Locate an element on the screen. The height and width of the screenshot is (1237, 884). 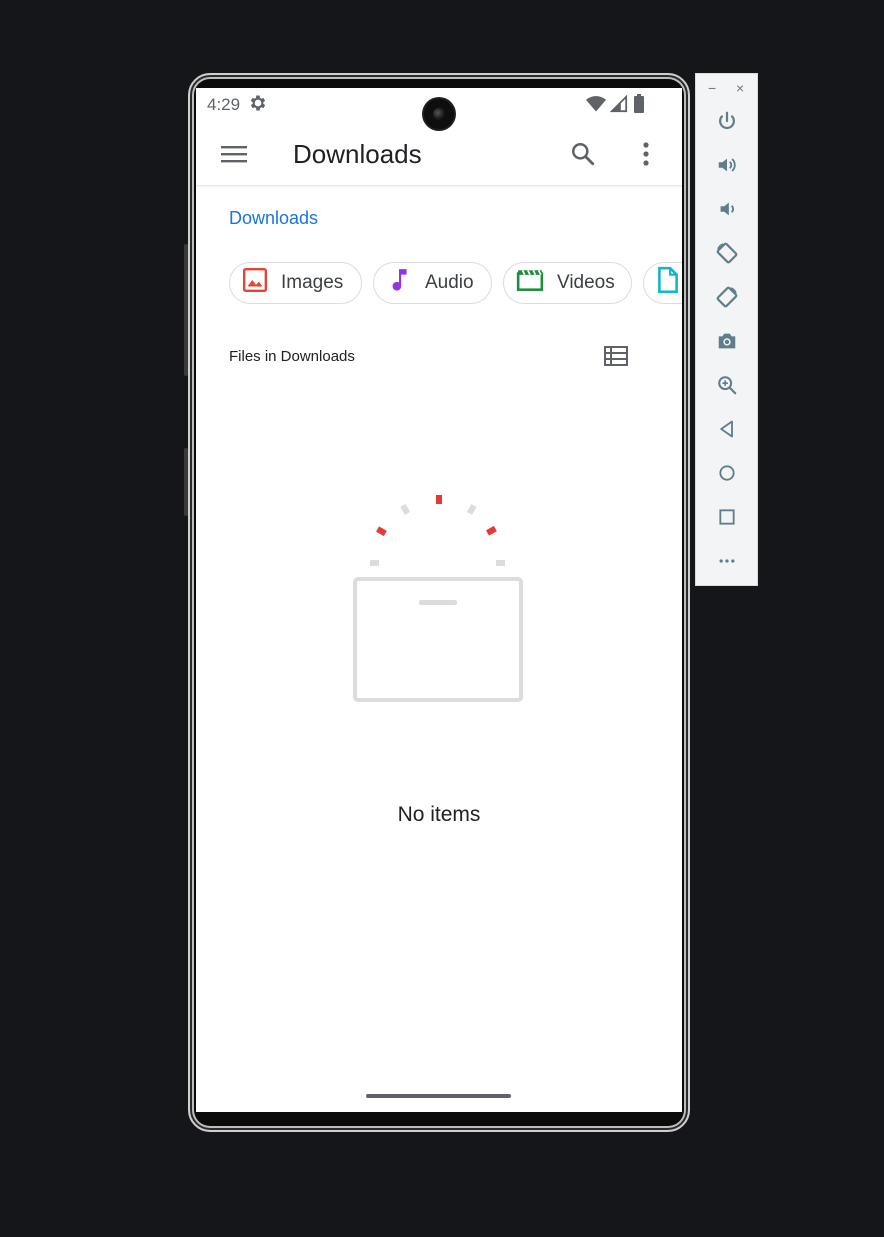
chip-videos: Videos is located at coordinates (567, 283).